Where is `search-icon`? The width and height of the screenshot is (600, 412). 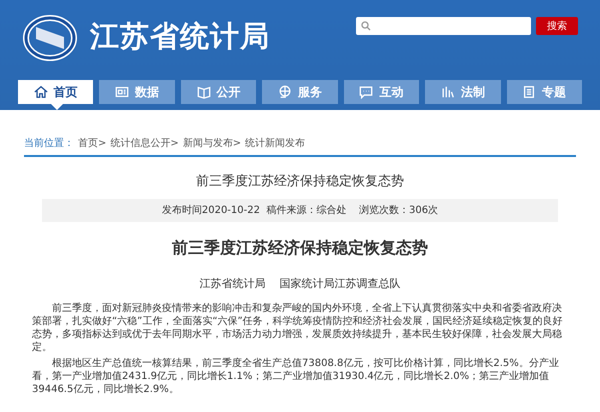 search-icon is located at coordinates (366, 26).